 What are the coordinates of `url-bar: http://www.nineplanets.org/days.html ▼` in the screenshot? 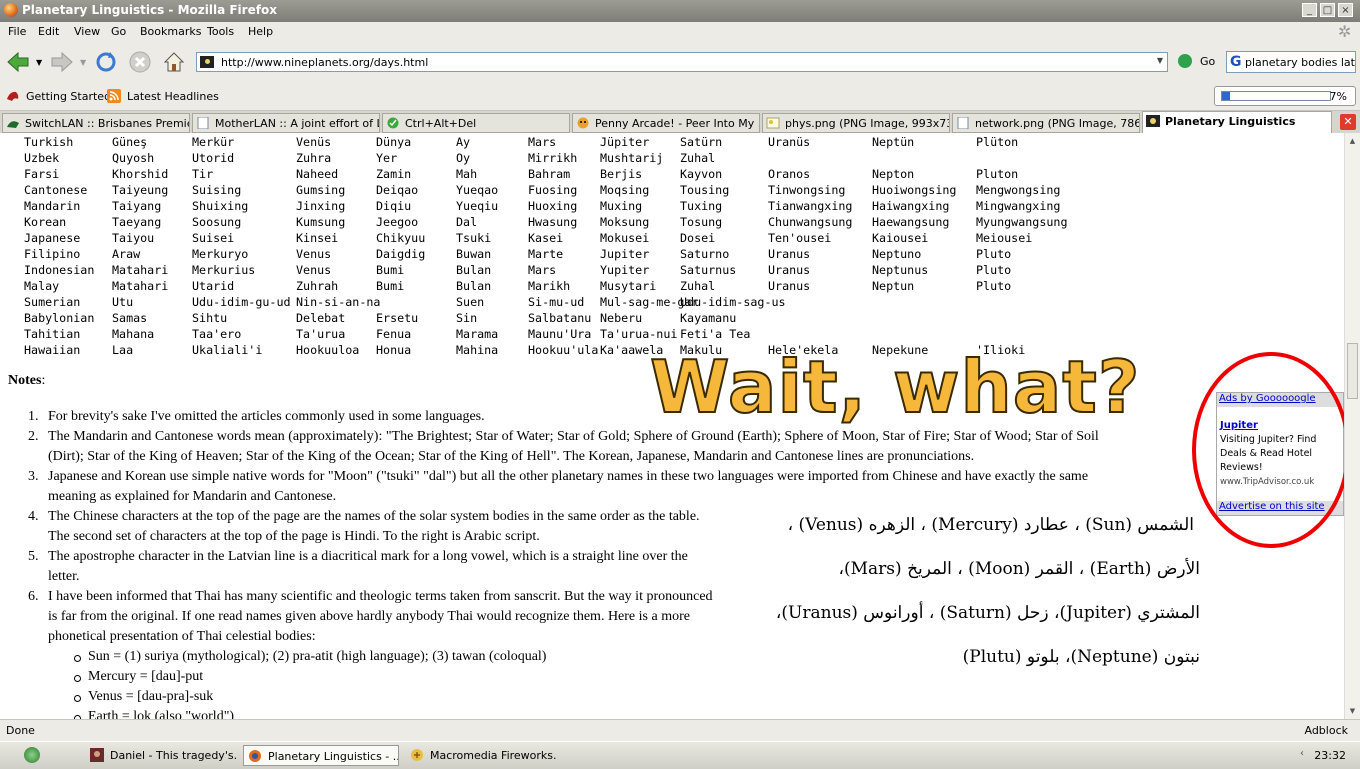 It's located at (682, 62).